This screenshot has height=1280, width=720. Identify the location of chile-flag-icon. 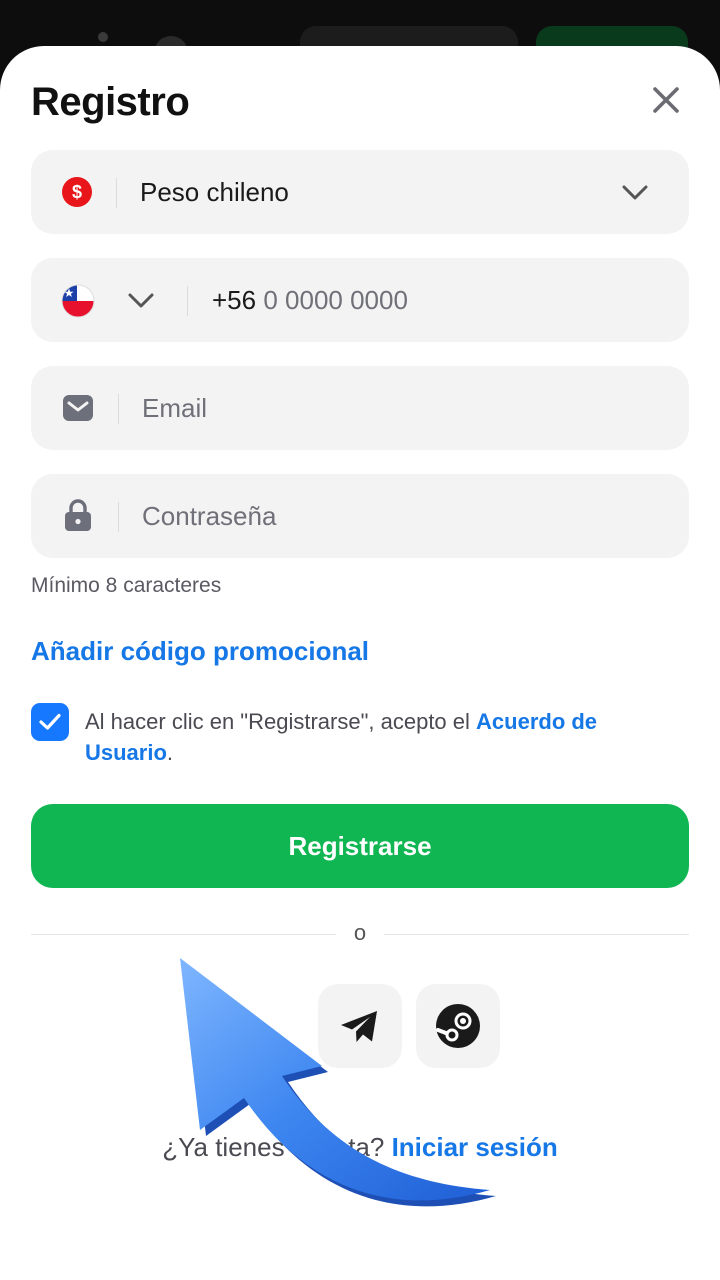
(78, 301).